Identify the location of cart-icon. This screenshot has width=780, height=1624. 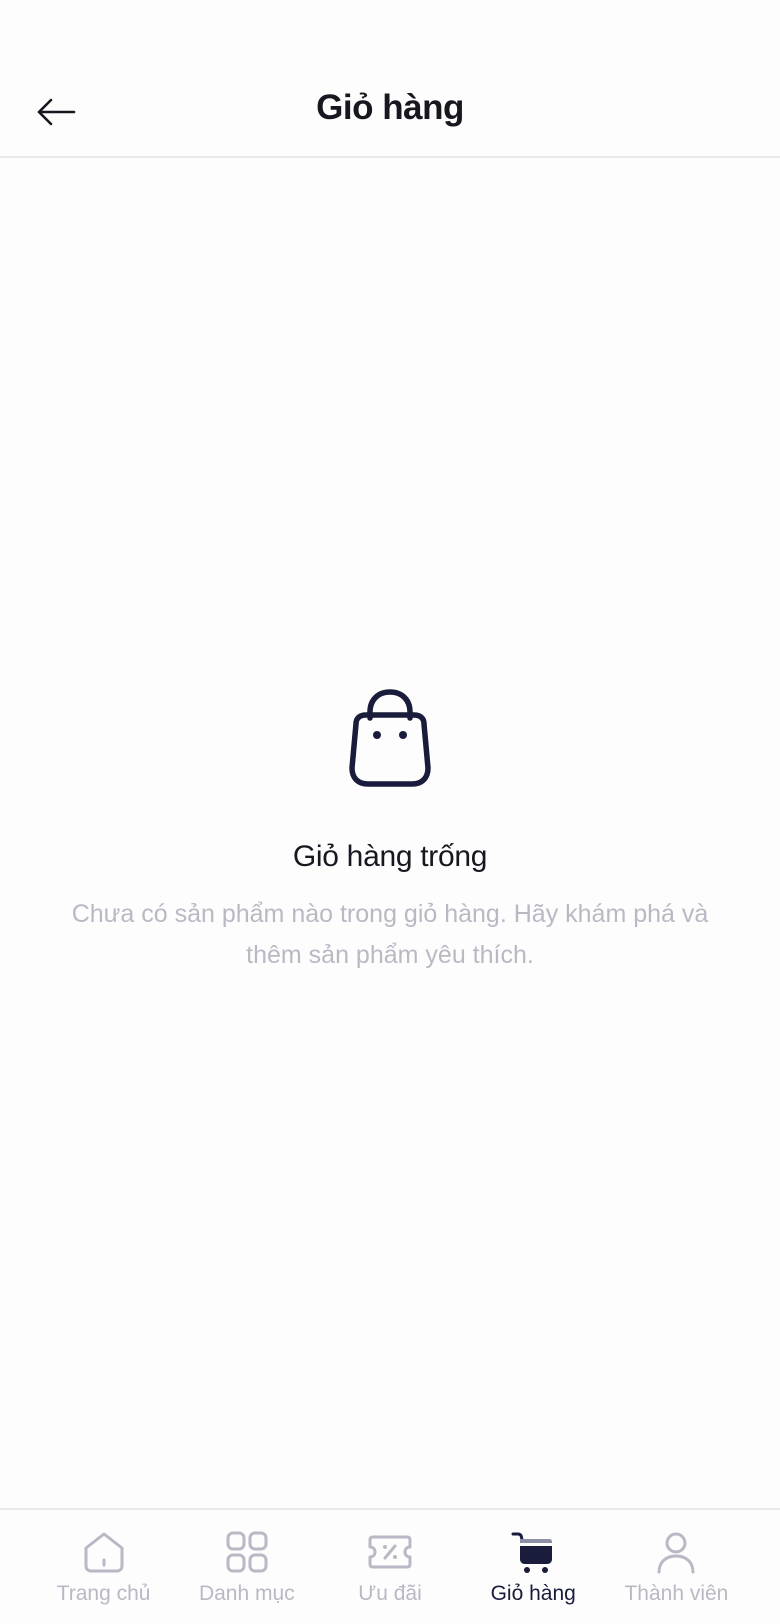
(532, 1552).